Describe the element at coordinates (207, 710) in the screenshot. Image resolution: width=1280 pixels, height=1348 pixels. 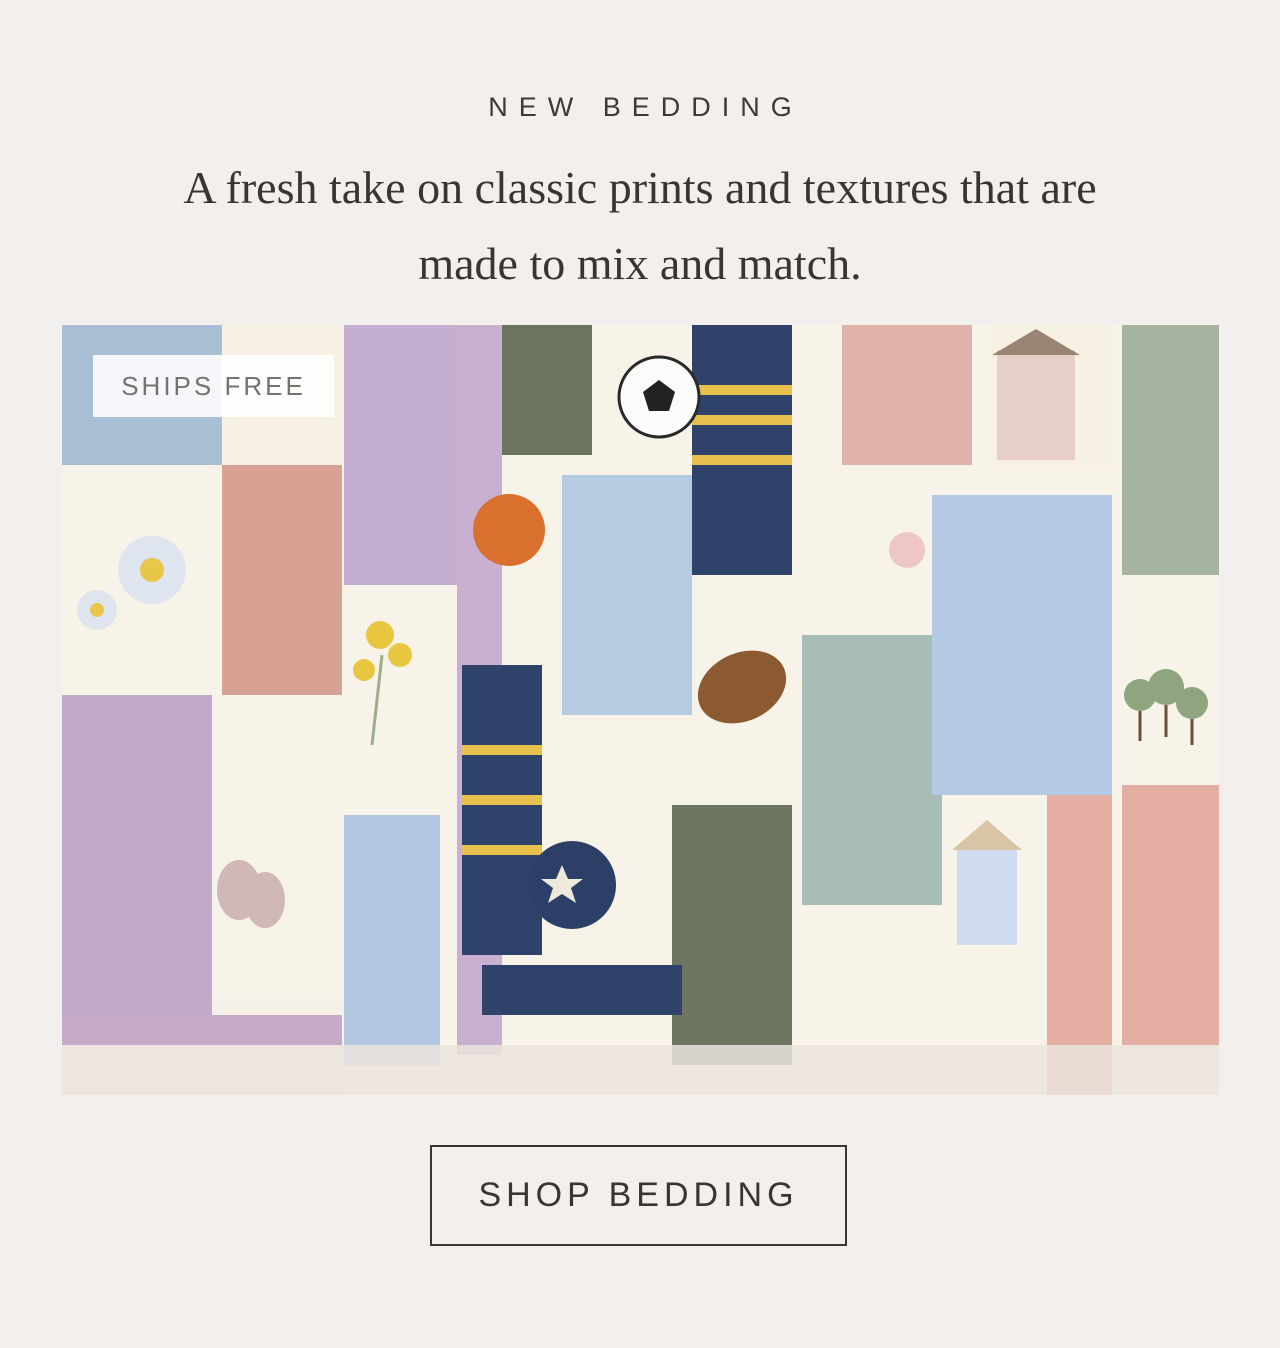
I see `blanket-florals` at that location.